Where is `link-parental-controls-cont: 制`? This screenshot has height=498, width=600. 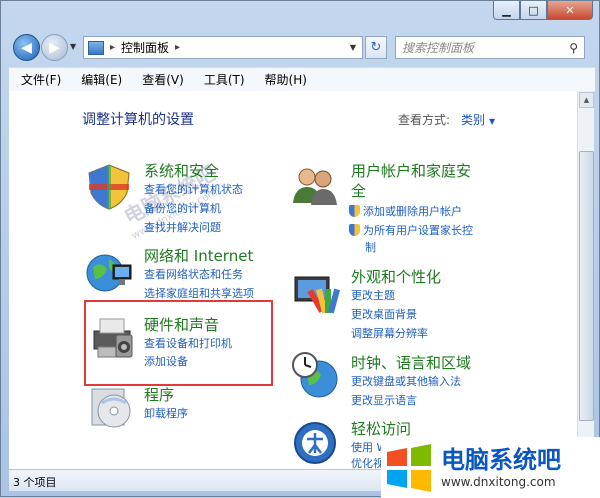
link-parental-controls-cont: 制 is located at coordinates (370, 247).